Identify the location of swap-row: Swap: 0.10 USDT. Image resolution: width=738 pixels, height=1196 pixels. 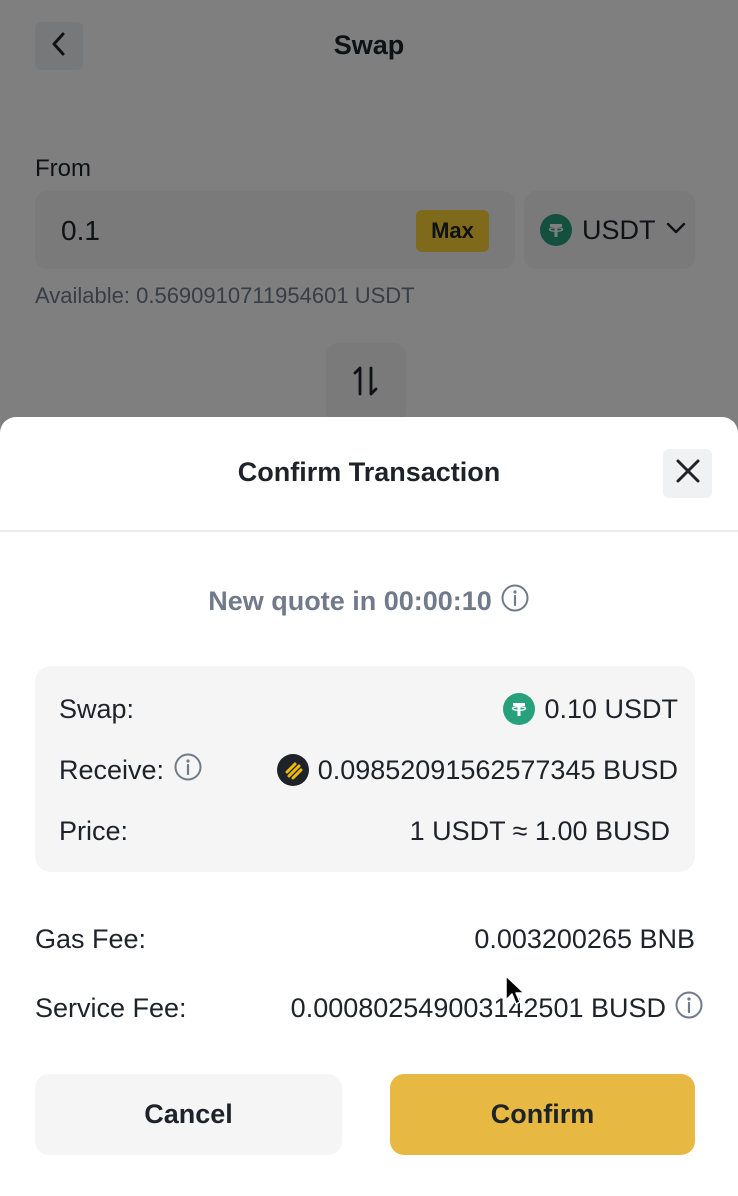
(368, 709).